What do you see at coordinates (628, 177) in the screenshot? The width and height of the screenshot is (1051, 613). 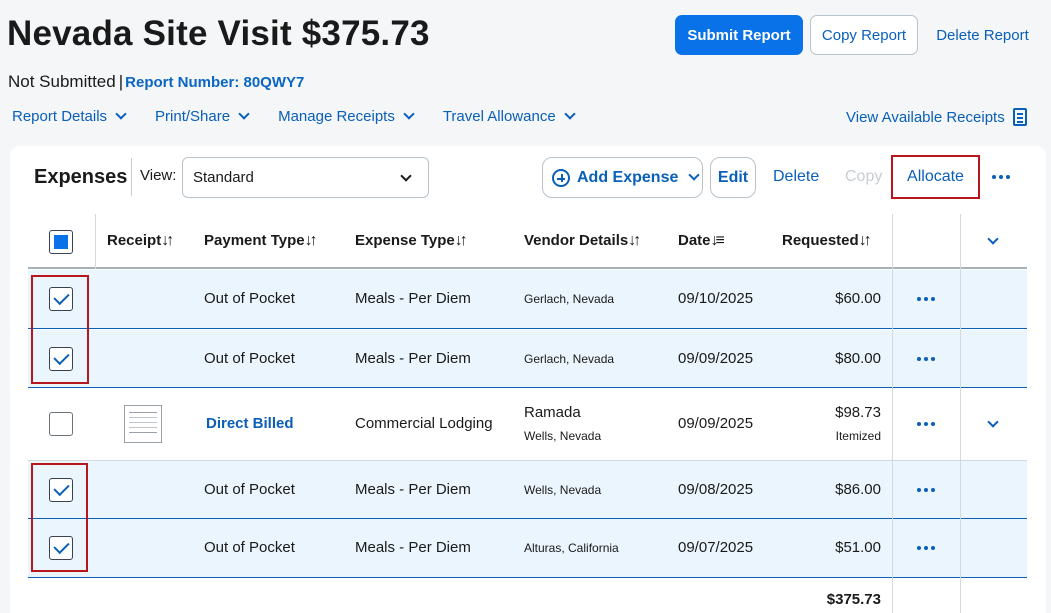 I see `add-expense-label: Add Expense` at bounding box center [628, 177].